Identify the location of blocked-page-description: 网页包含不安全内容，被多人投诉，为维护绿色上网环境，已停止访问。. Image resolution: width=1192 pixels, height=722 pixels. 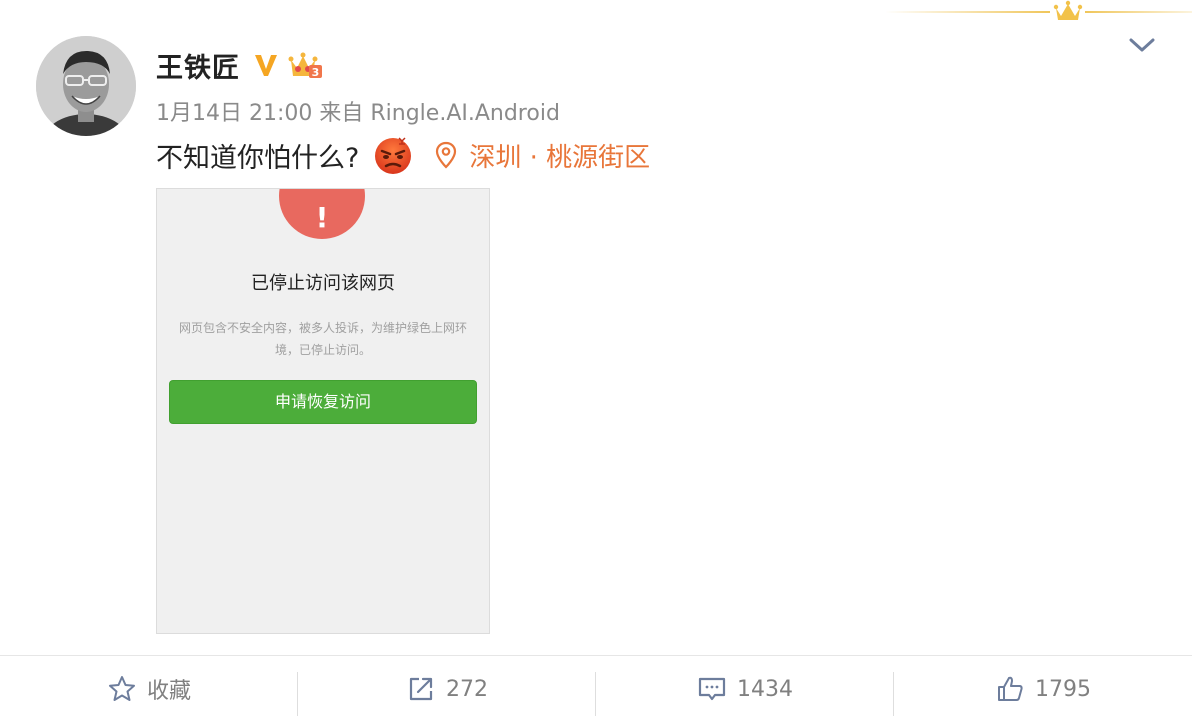
(322, 339).